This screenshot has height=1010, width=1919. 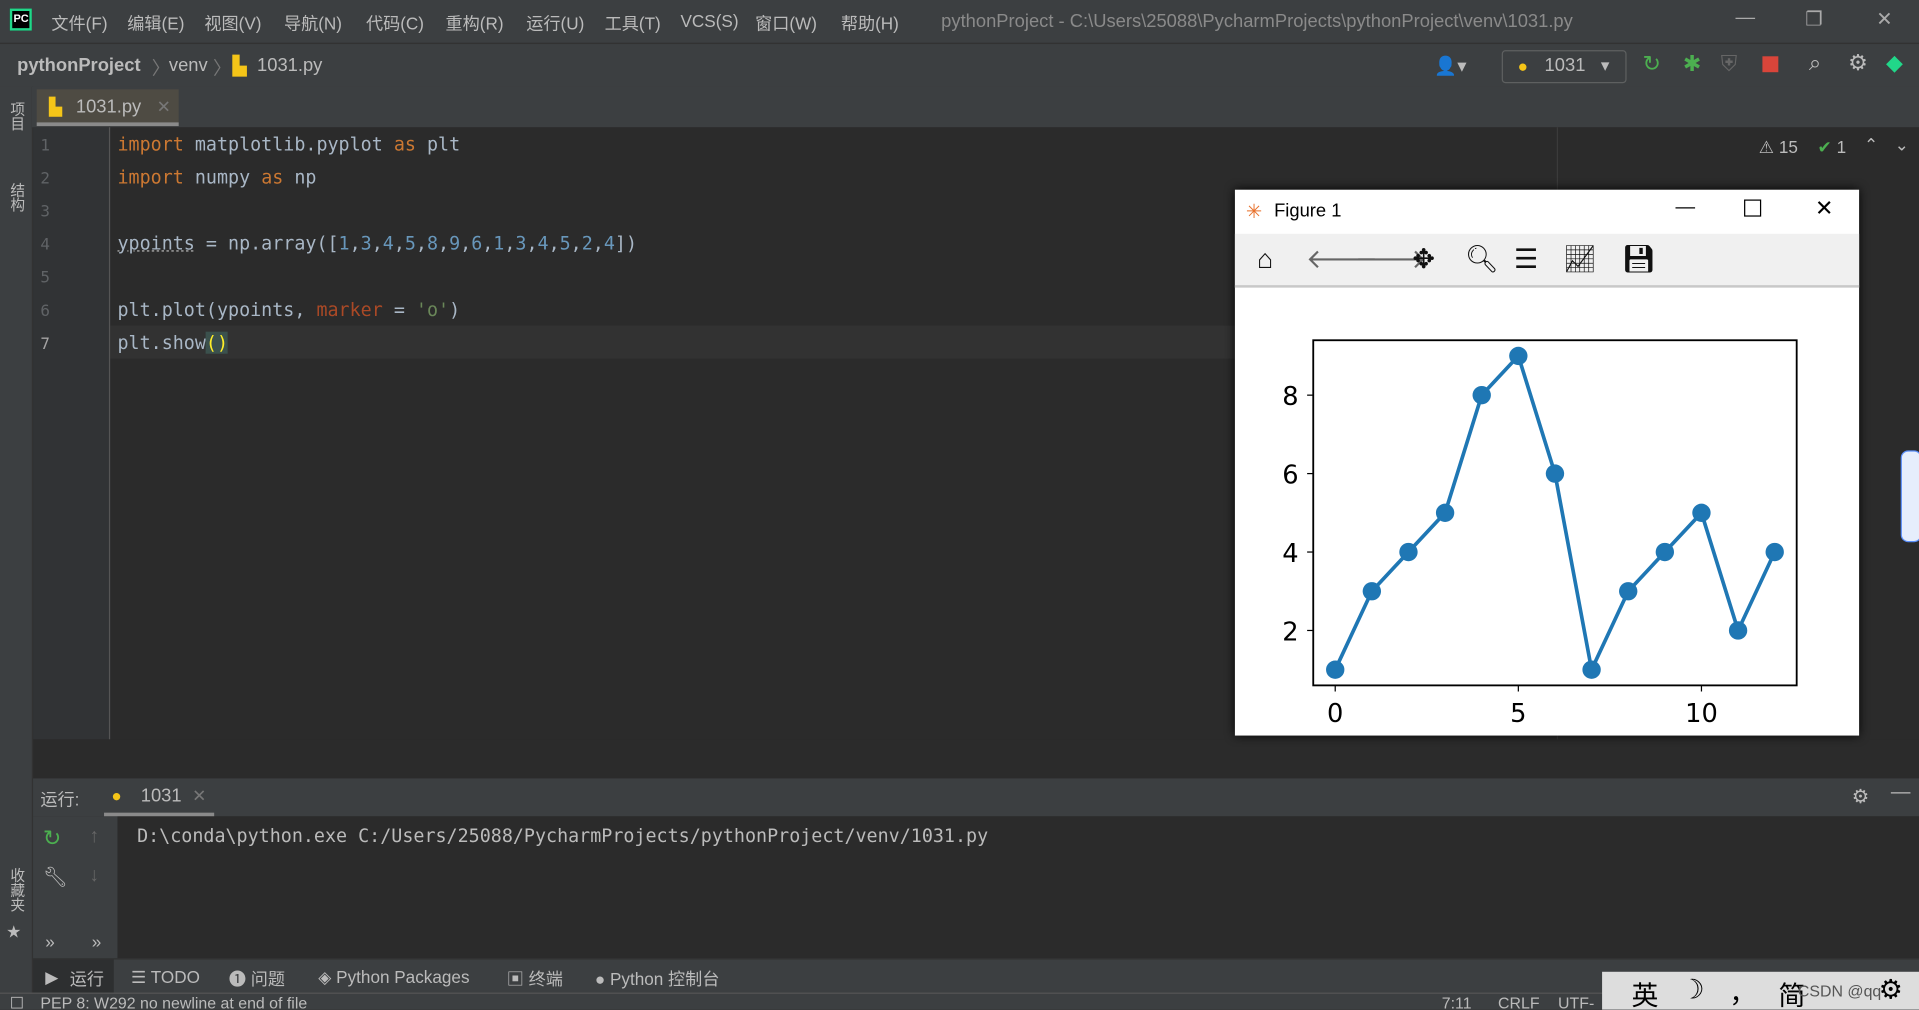 What do you see at coordinates (976, 797) in the screenshot?
I see `run-panel-header: 运行: ● 1031 ✕ ⚙ —` at bounding box center [976, 797].